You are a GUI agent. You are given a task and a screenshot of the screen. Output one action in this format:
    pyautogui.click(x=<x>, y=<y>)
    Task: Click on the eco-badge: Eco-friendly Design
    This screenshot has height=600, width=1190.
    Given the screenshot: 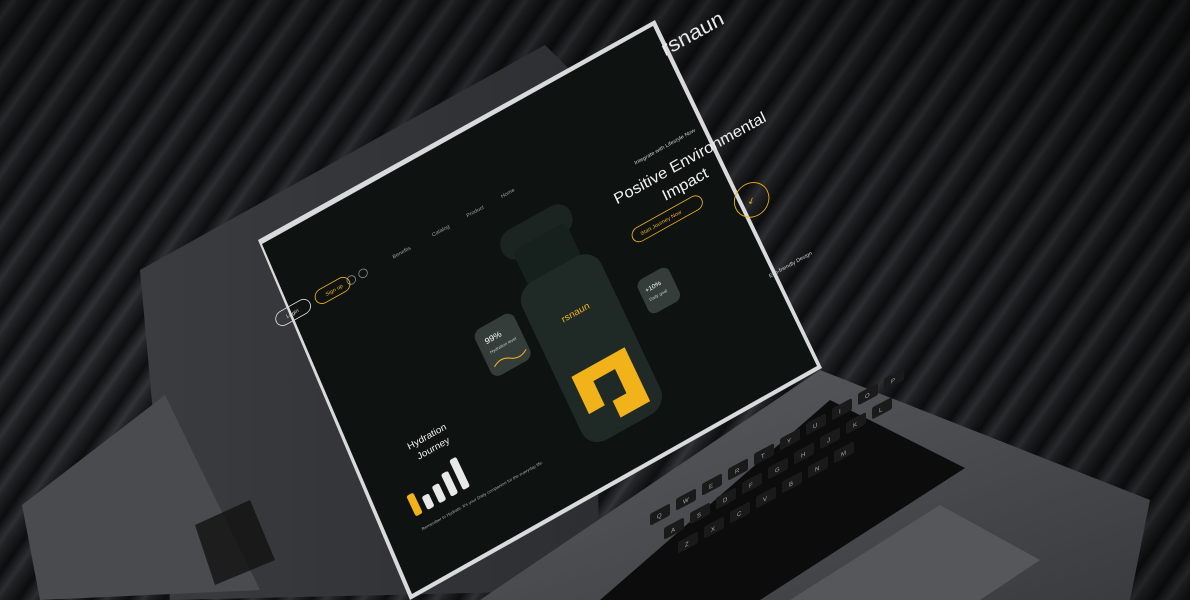 What is the action you would take?
    pyautogui.click(x=790, y=265)
    